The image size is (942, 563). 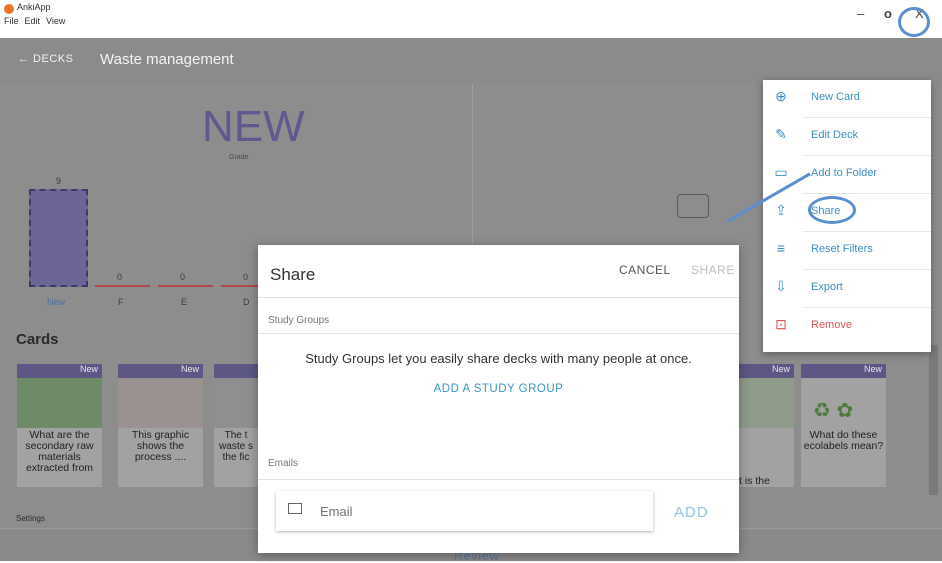 What do you see at coordinates (691, 512) in the screenshot?
I see `add-email-button: ADD` at bounding box center [691, 512].